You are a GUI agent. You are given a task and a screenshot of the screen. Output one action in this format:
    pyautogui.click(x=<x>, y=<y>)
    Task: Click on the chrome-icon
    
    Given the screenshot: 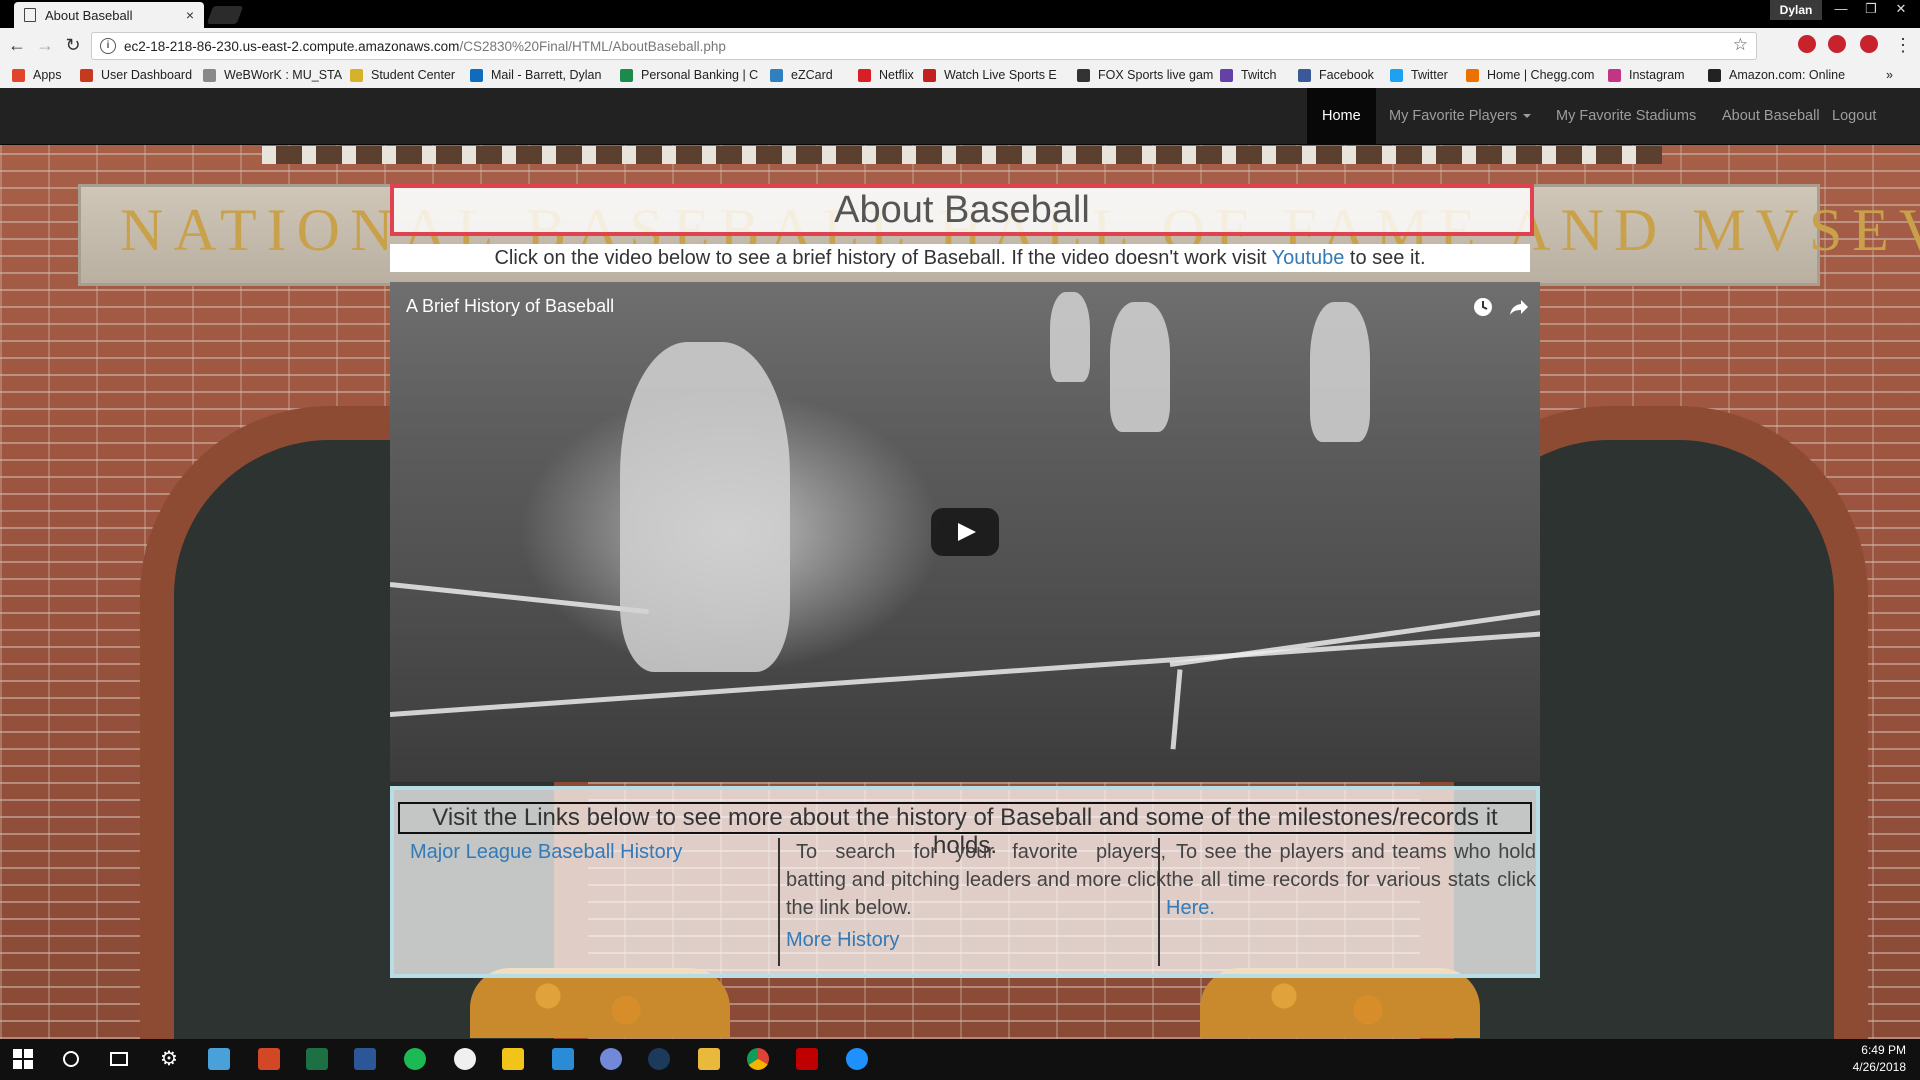 What is the action you would take?
    pyautogui.click(x=758, y=1059)
    